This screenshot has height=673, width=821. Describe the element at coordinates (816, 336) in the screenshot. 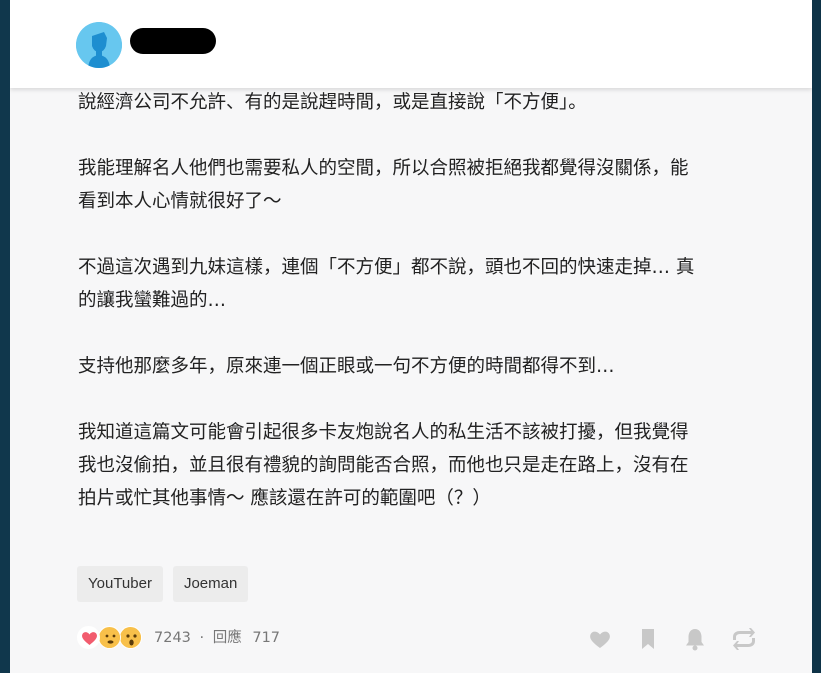

I see `right-frame-edge` at that location.